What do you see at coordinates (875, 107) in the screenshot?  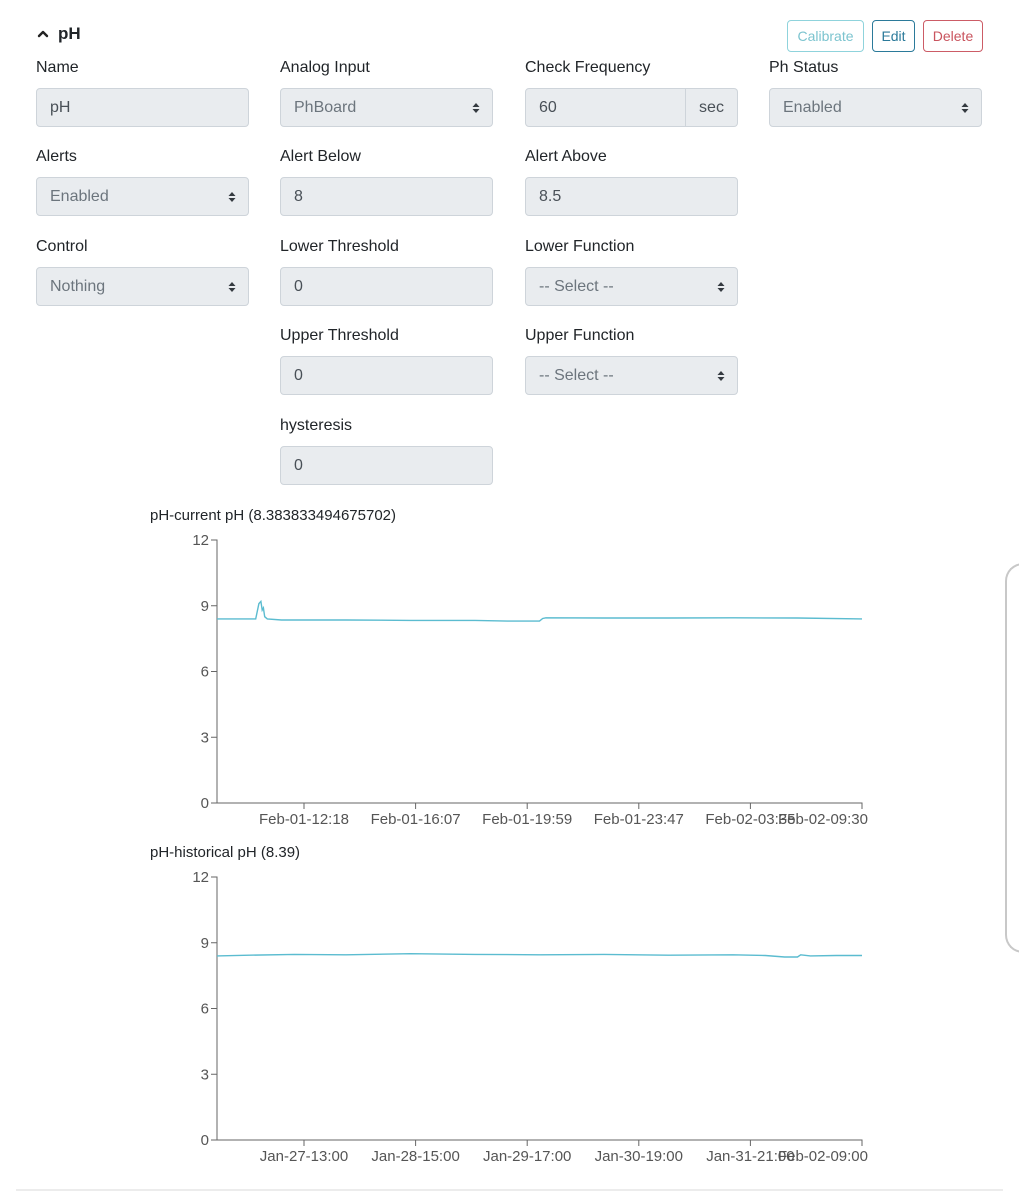 I see `ph-status-select: Enabled` at bounding box center [875, 107].